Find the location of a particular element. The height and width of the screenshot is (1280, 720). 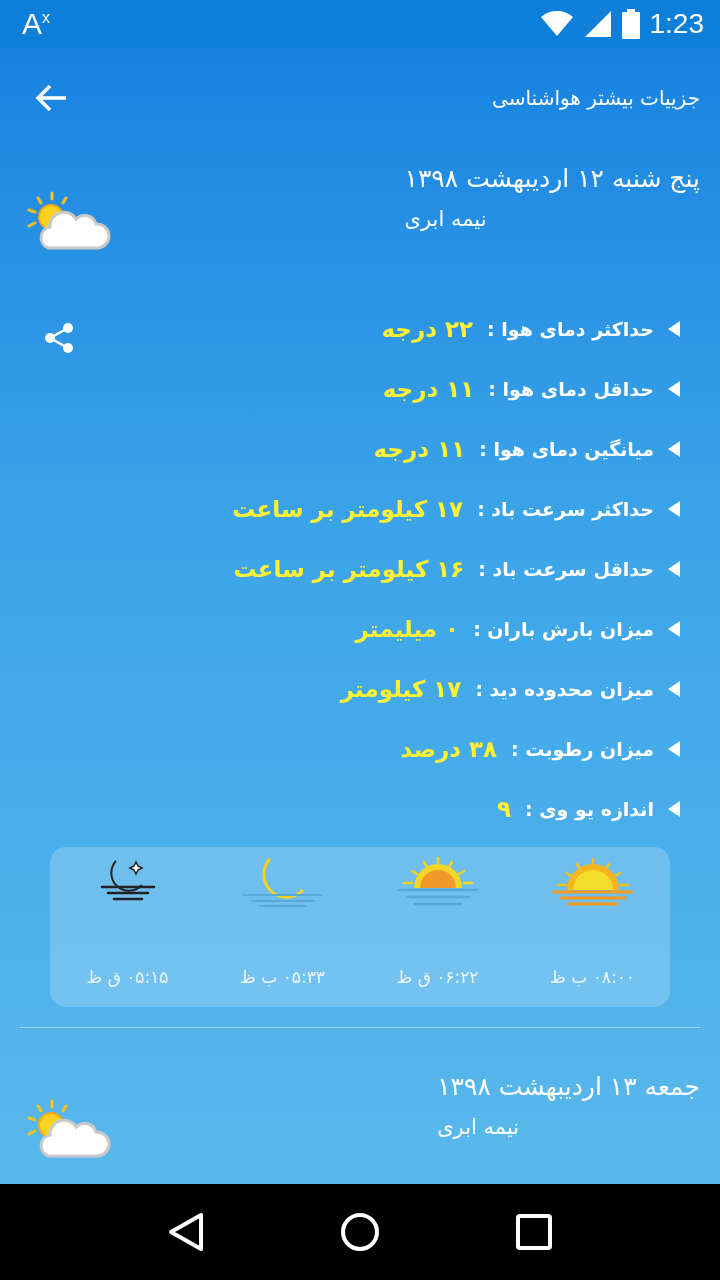

detail-label: حداقل دمای هوا : is located at coordinates (571, 388).